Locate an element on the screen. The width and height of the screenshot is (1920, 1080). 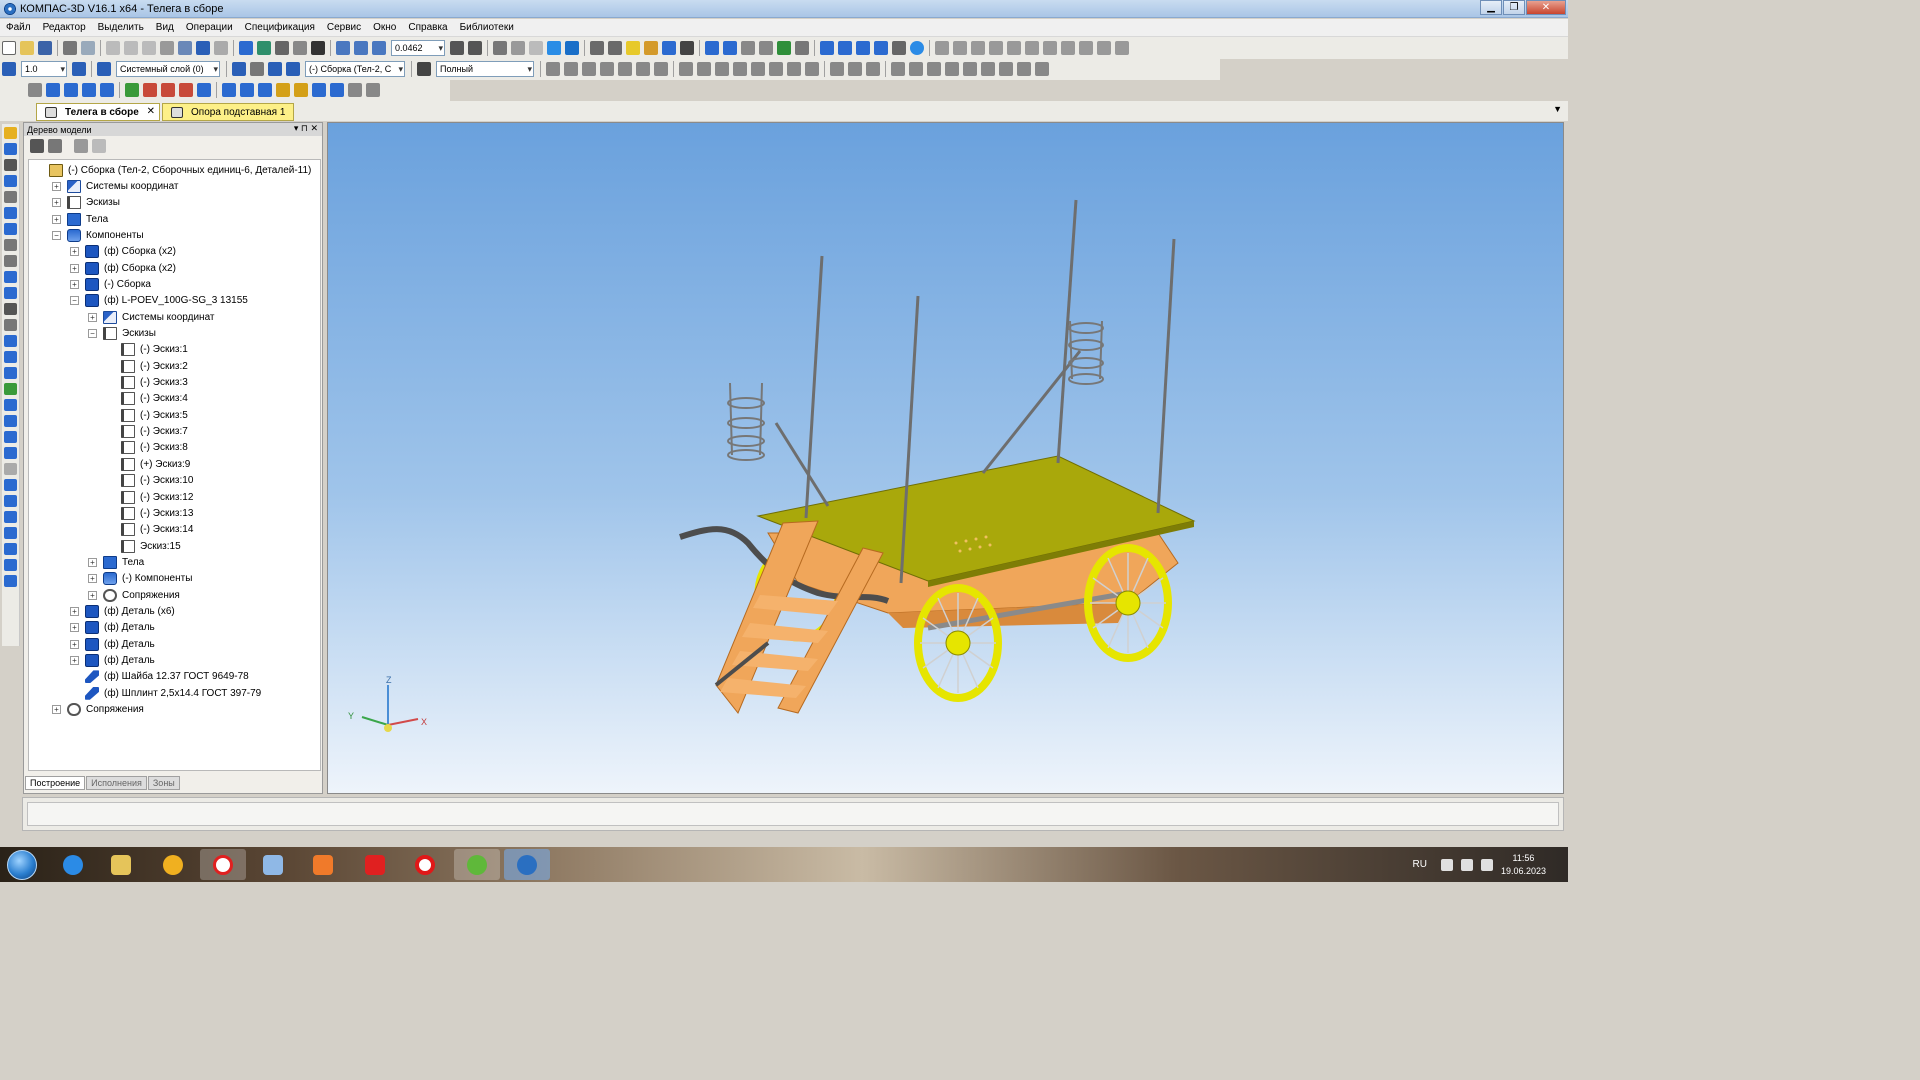
zoom-window-icon is located at coordinates (343, 48).